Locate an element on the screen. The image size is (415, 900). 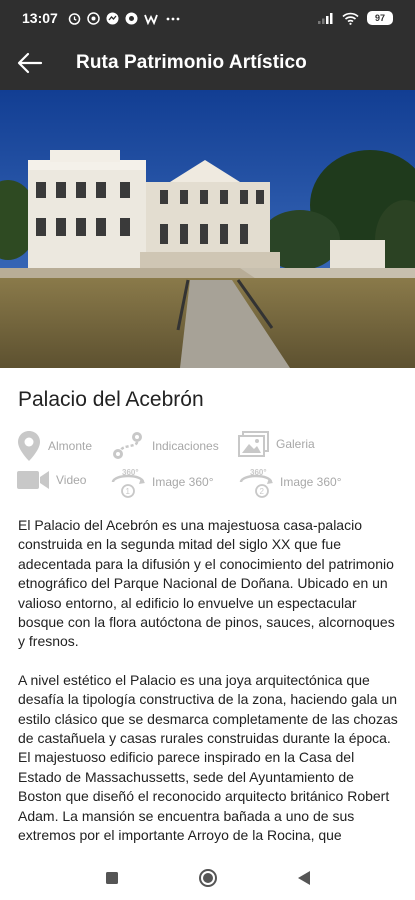
status-time: 13:07 is located at coordinates (40, 18).